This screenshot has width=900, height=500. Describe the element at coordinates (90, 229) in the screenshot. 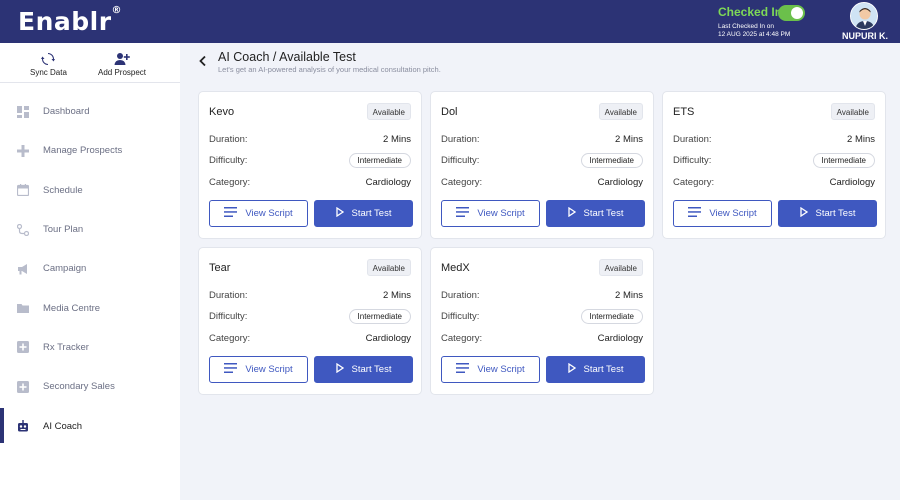

I see `sidebar-item-tour-plan: Tour Plan` at that location.